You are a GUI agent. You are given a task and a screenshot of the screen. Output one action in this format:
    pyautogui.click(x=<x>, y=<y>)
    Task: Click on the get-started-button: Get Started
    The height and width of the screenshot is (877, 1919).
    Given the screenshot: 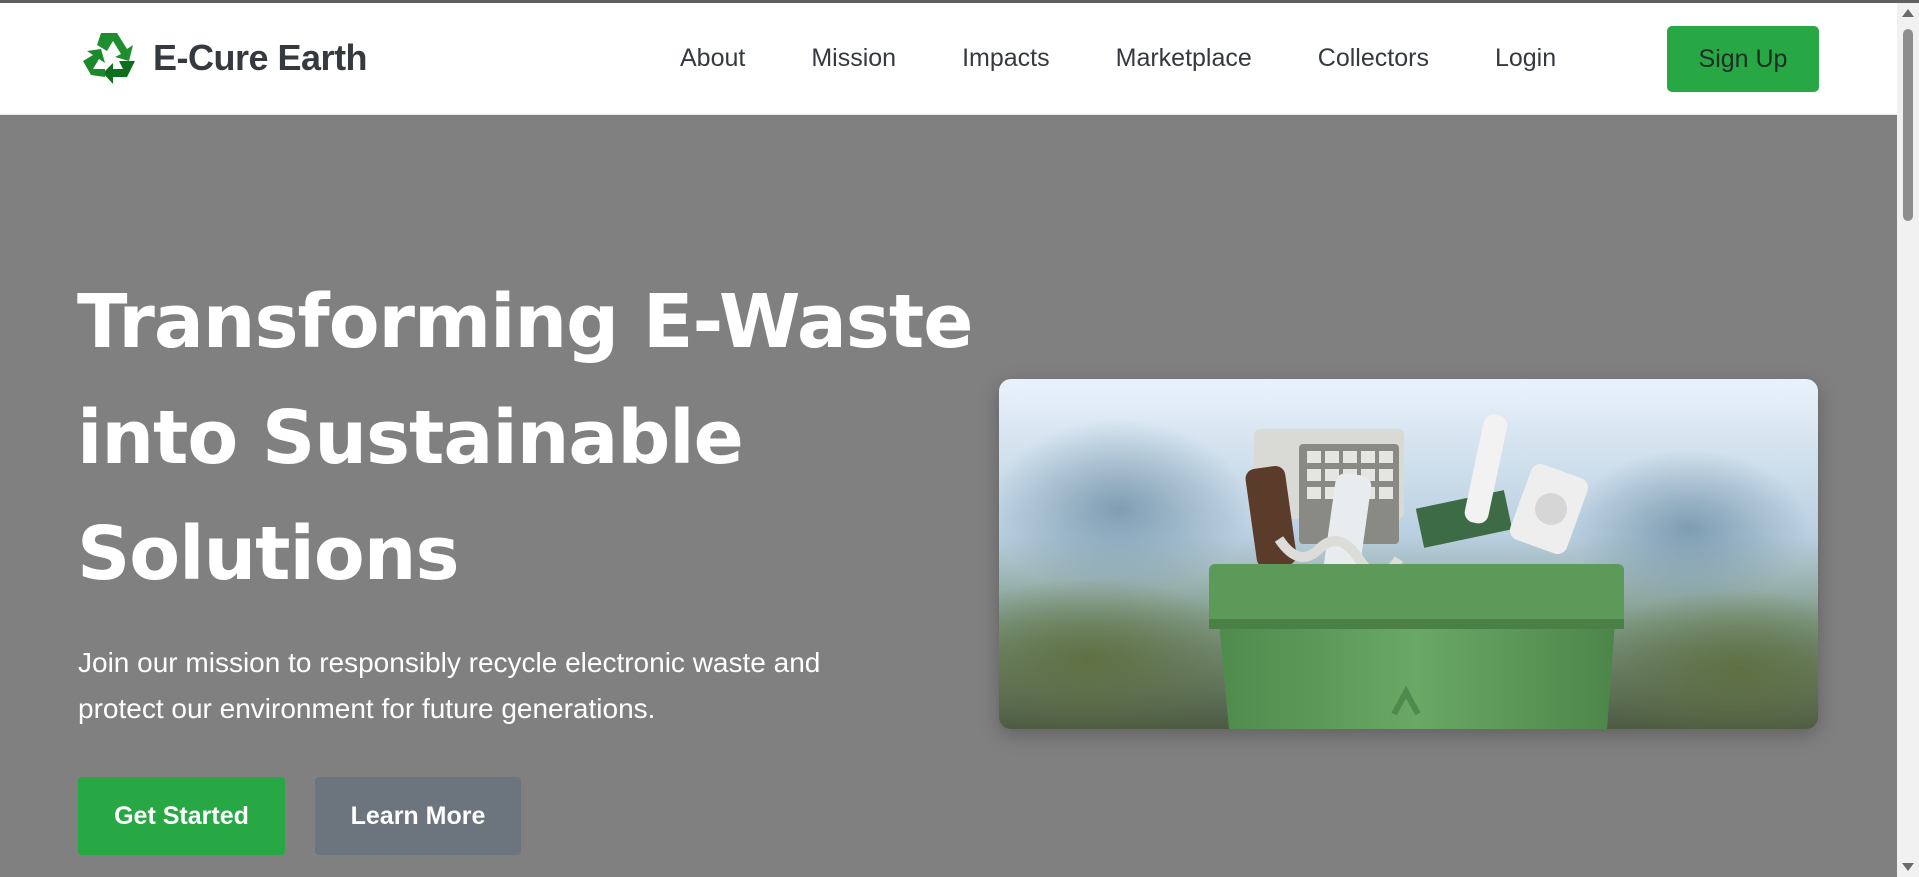 What is the action you would take?
    pyautogui.click(x=181, y=816)
    